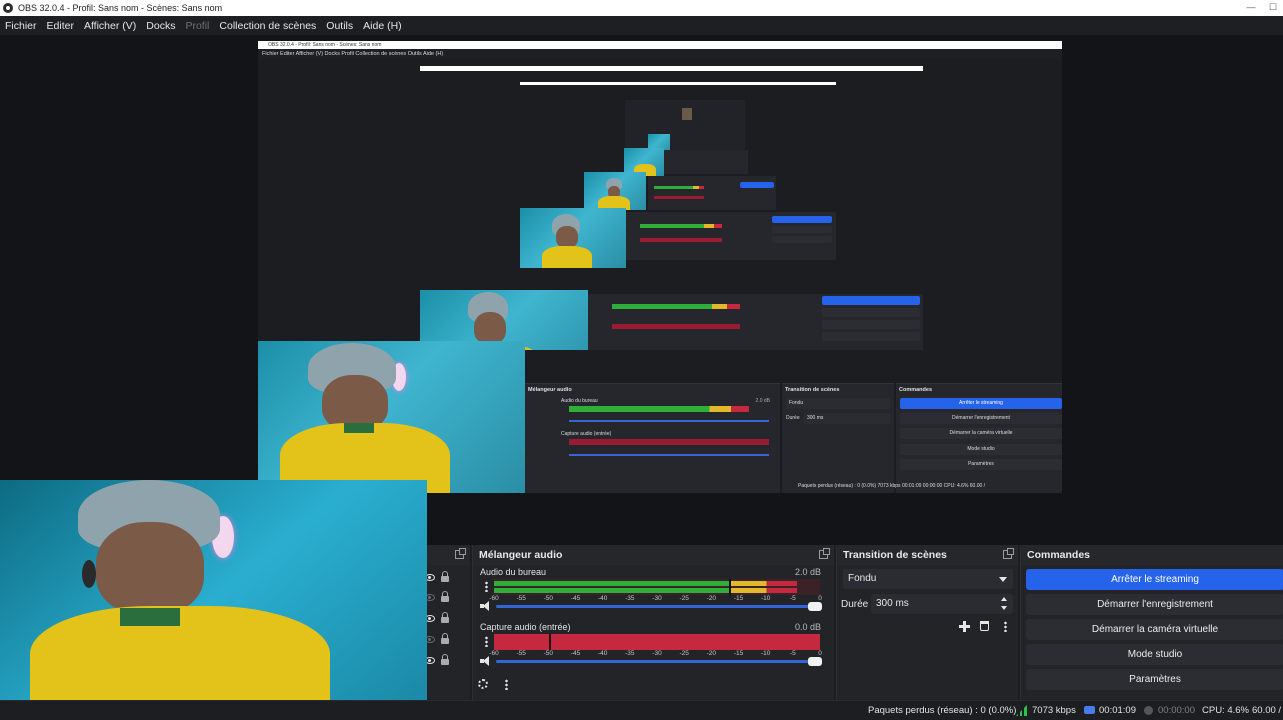  Describe the element at coordinates (8, 8) in the screenshot. I see `obs-logo-icon` at that location.